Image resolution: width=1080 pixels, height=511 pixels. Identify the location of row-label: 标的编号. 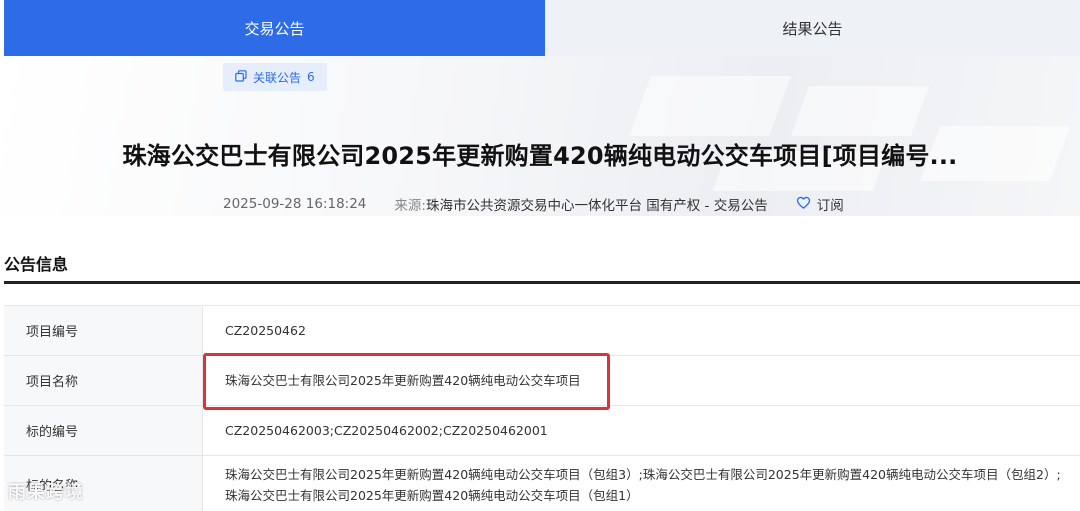
(103, 430).